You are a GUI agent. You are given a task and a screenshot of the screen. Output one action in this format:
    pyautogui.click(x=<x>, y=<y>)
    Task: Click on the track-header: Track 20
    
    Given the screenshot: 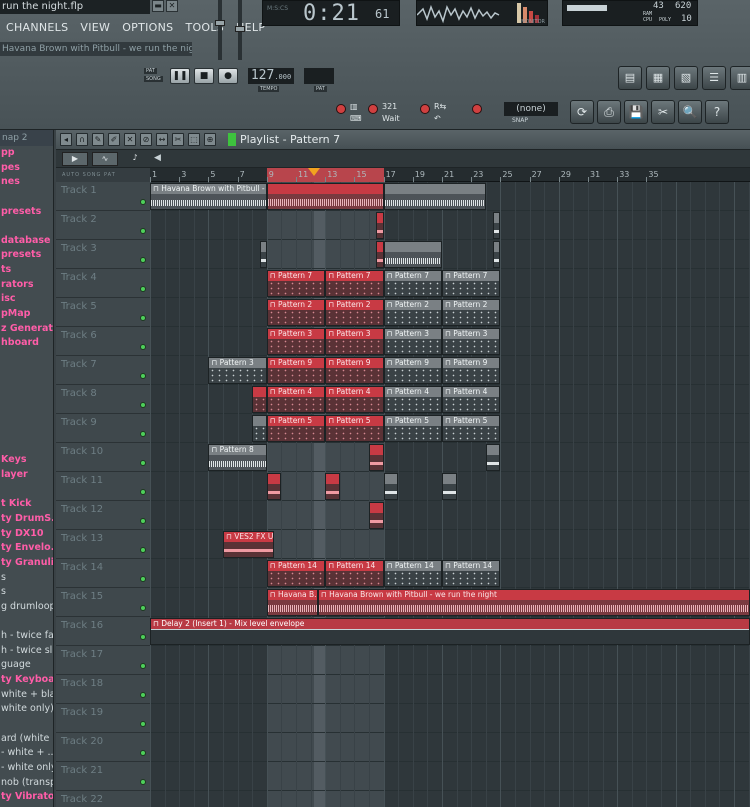 What is the action you would take?
    pyautogui.click(x=103, y=747)
    